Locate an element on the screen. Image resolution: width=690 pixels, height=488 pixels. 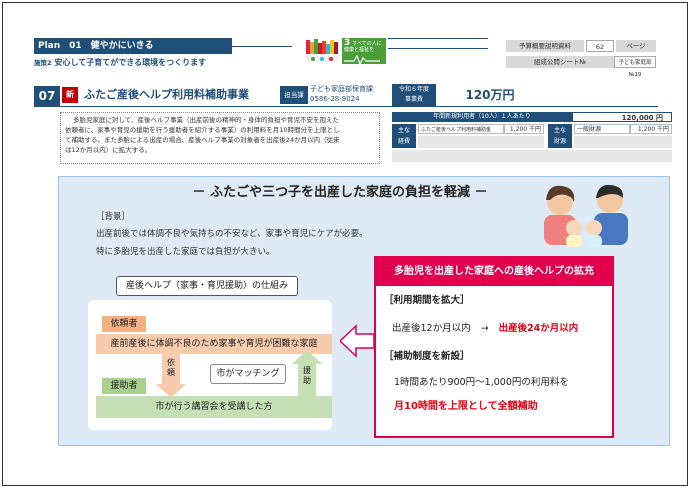
project-title: ふたご産後ヘルプ利用料補助事業 is located at coordinates (166, 94).